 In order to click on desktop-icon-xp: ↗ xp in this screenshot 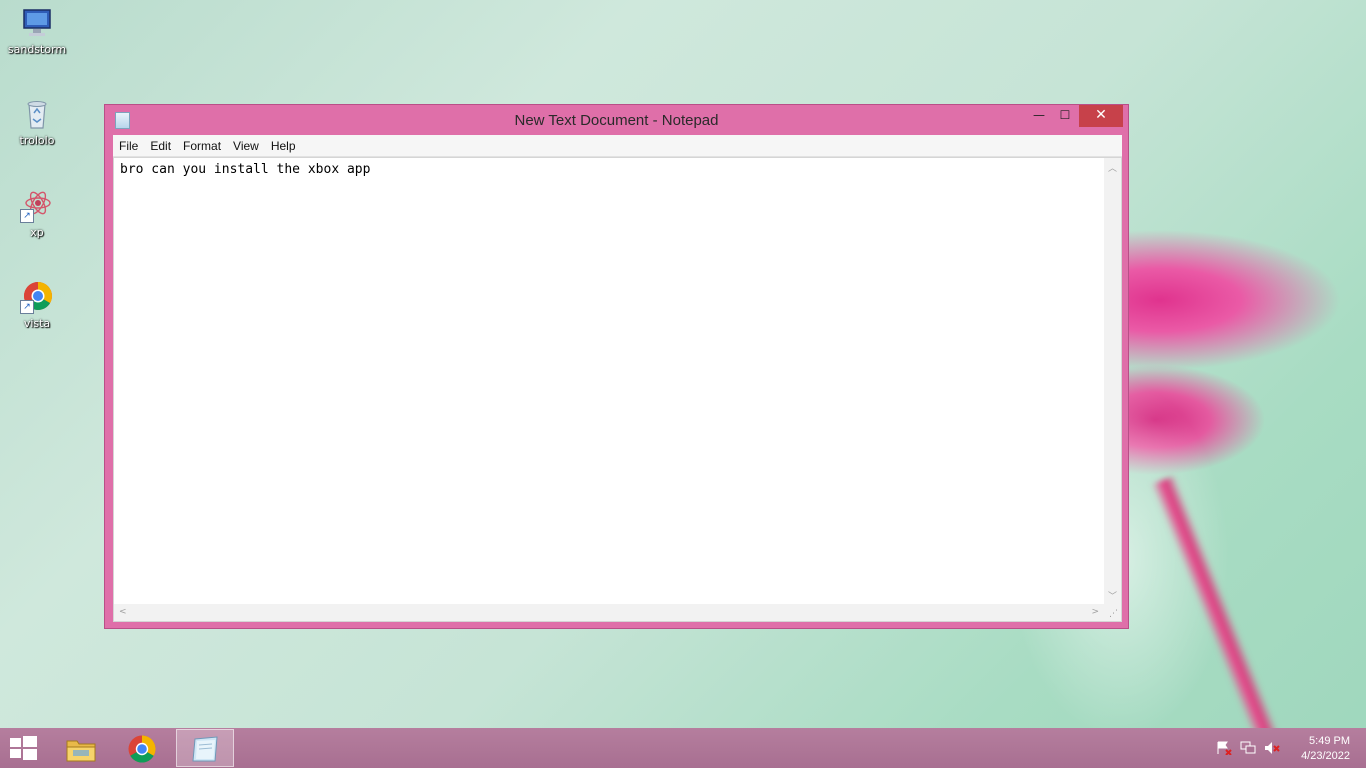, I will do `click(37, 214)`.